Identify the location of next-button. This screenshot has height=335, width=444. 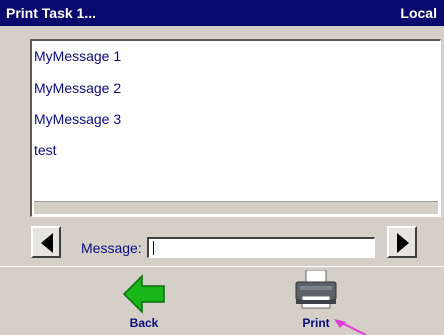
(402, 242).